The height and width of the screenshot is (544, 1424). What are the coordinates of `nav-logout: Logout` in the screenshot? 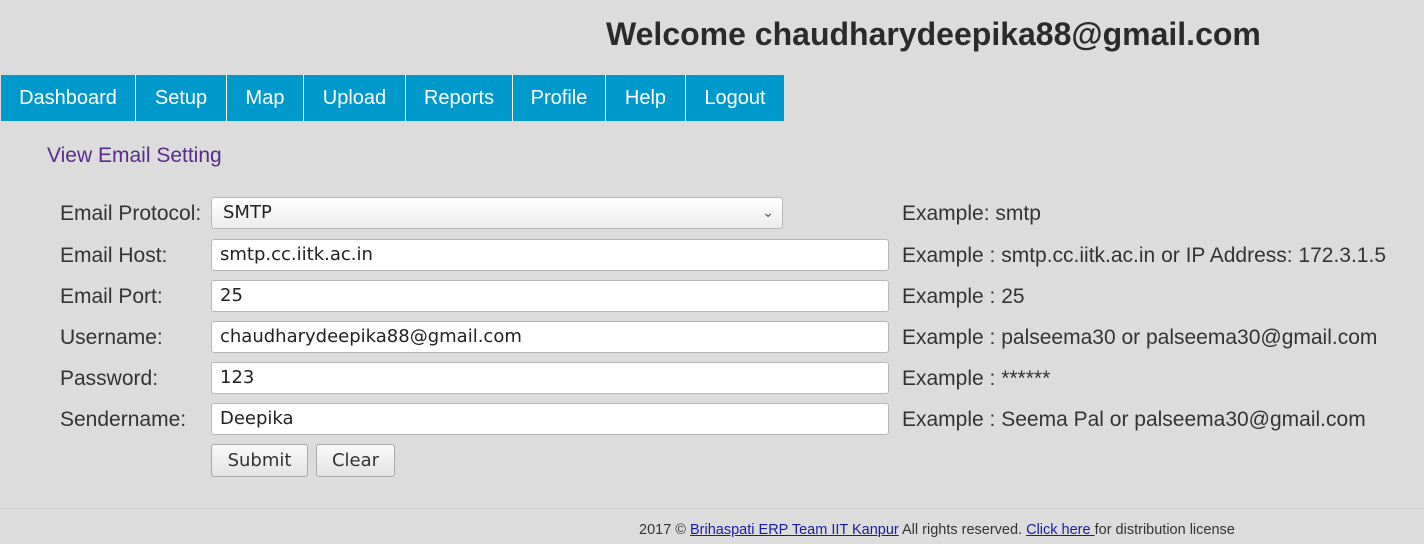 It's located at (735, 98).